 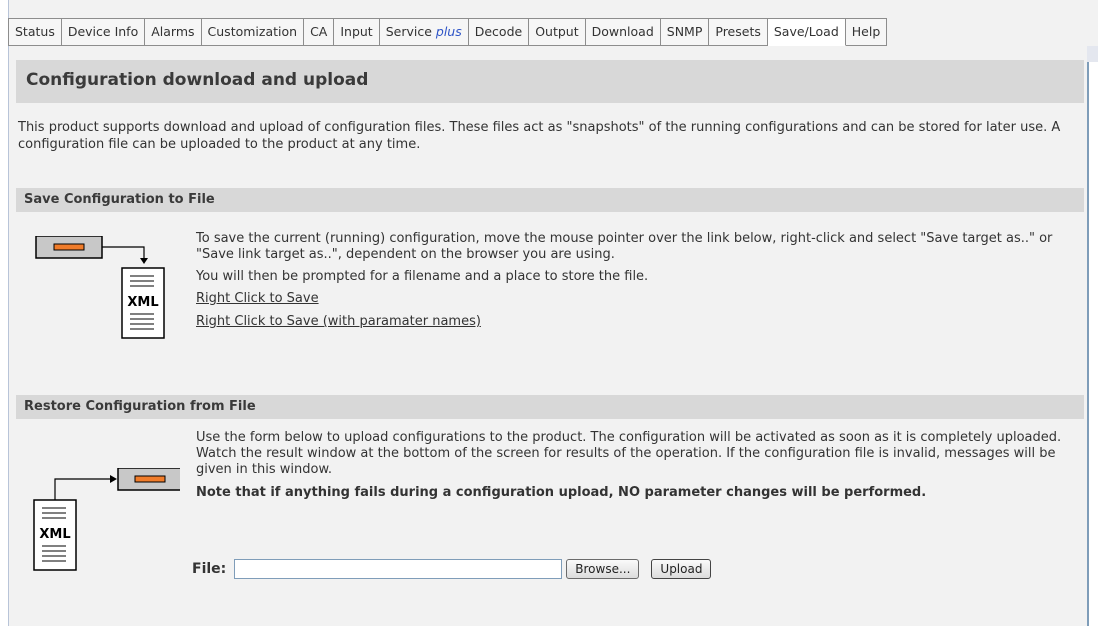 What do you see at coordinates (550, 200) in the screenshot?
I see `save-section-heading: Save Configuration to File` at bounding box center [550, 200].